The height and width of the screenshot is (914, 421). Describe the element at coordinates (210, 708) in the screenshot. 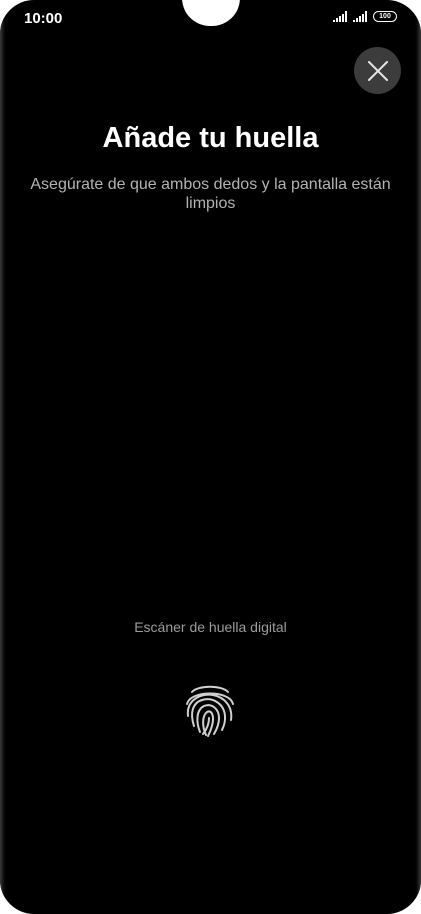

I see `fingerprint-icon` at that location.